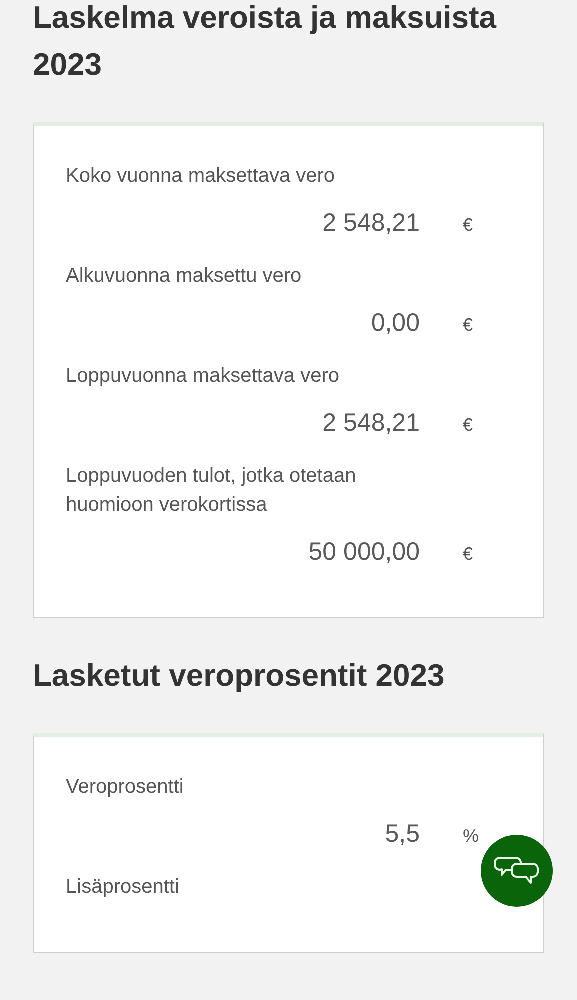 The image size is (577, 1000). I want to click on field-value: 0,00, so click(395, 323).